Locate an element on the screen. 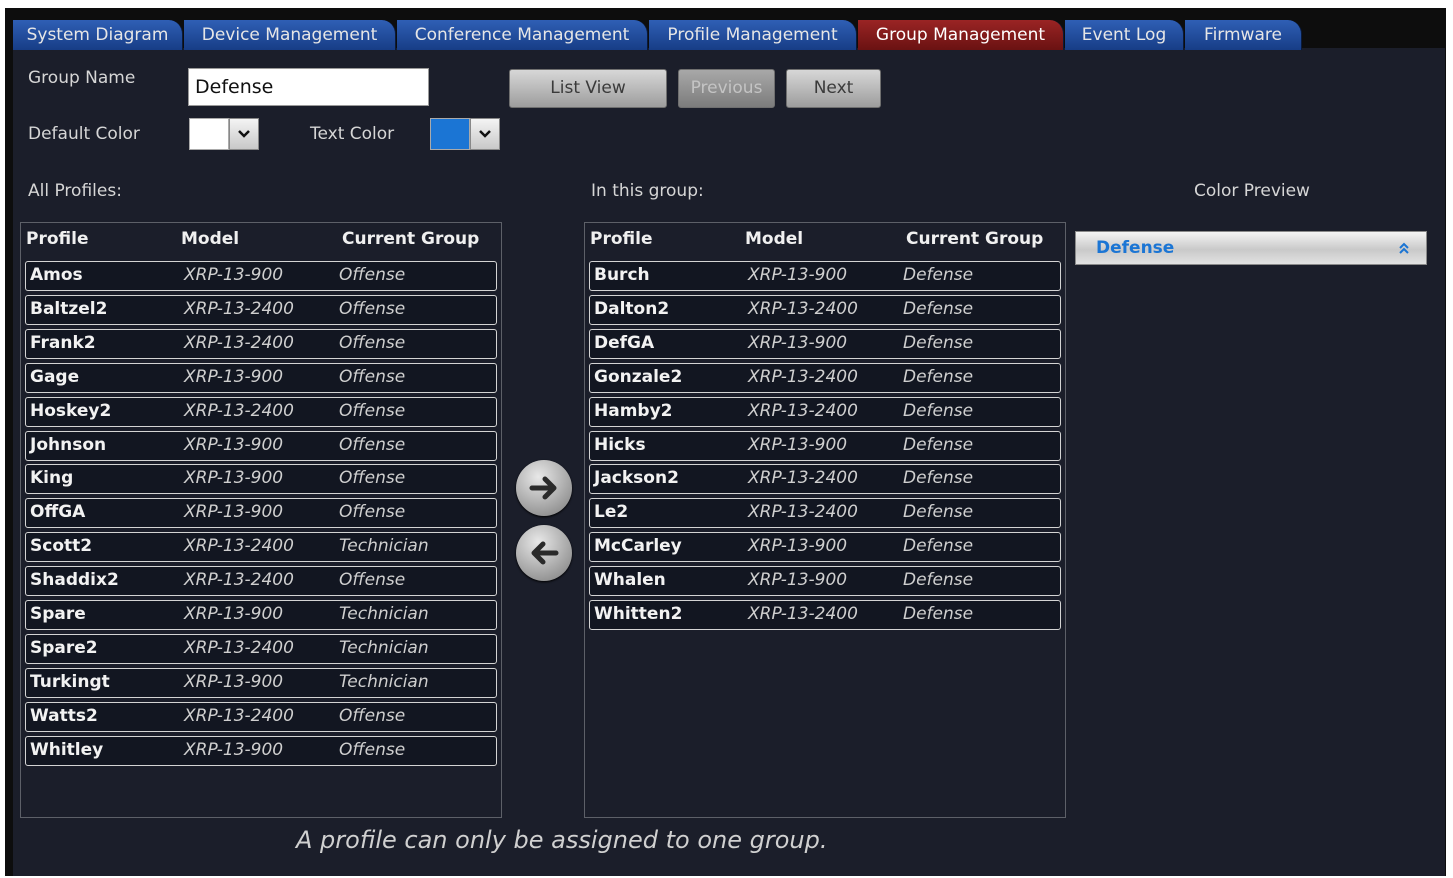  tab-device-management: Device Management is located at coordinates (290, 35).